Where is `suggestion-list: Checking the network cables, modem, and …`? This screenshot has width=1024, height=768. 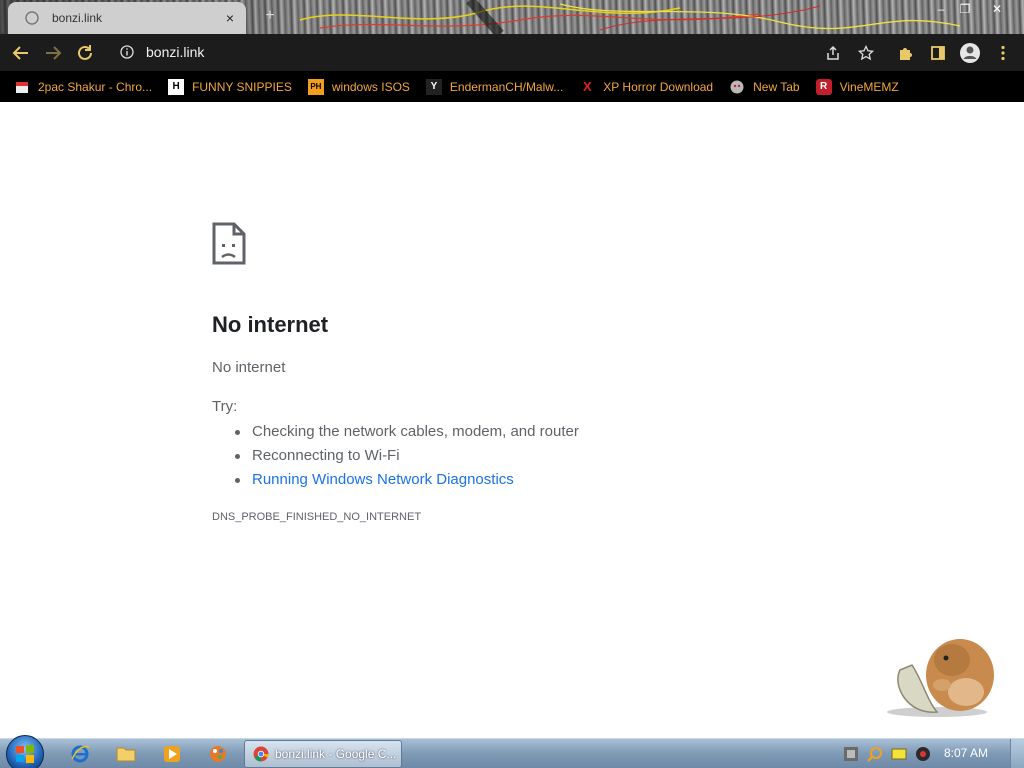 suggestion-list: Checking the network cables, modem, and … is located at coordinates (395, 456).